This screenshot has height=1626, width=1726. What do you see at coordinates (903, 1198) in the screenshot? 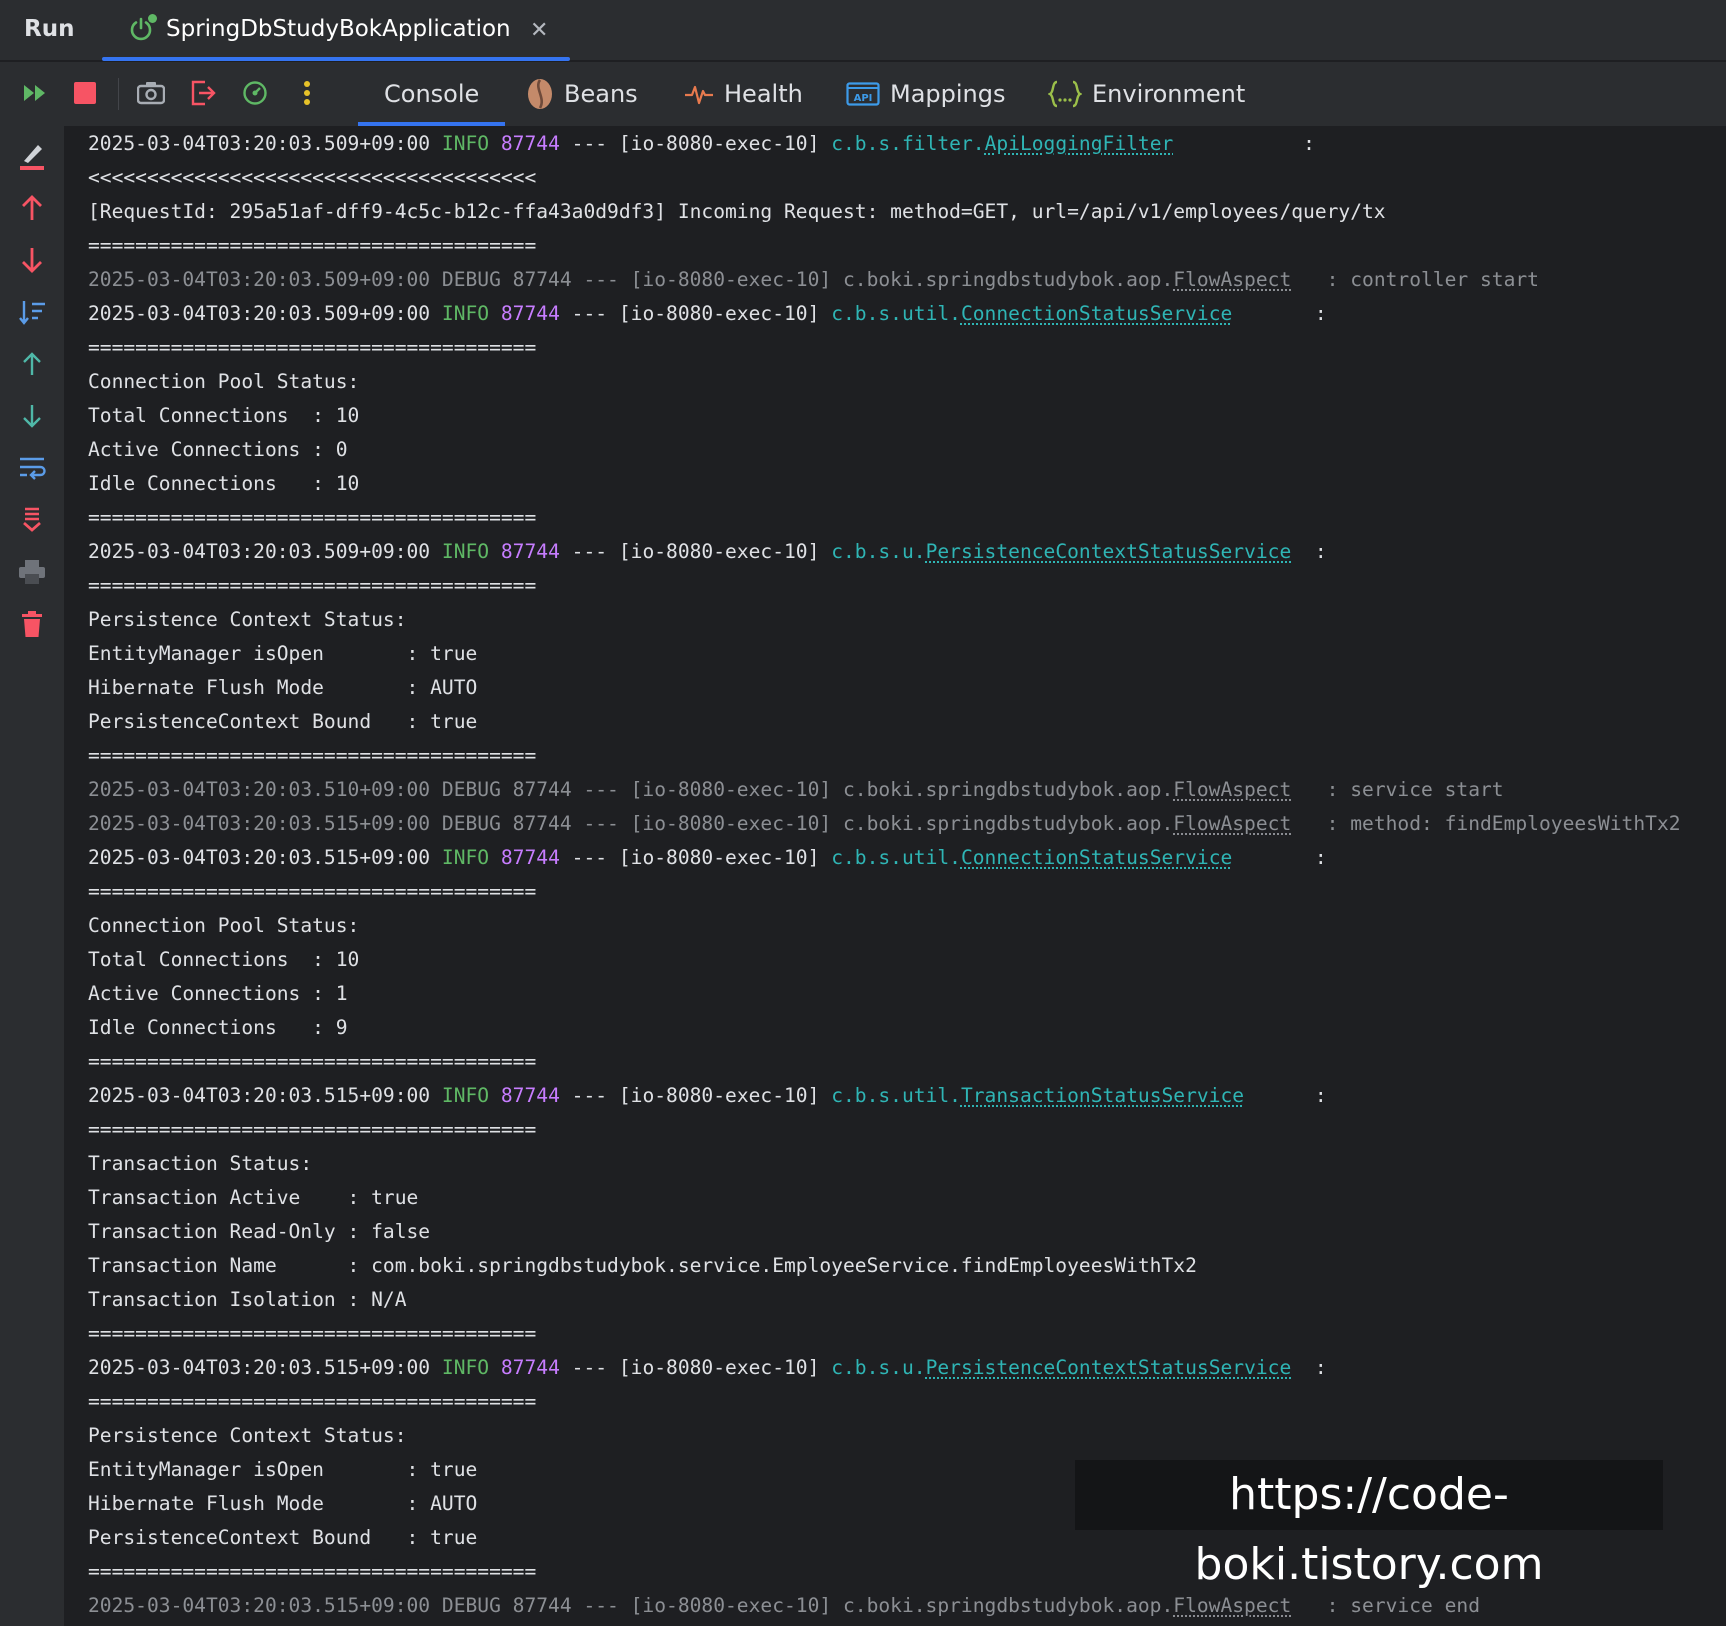
I see `console-line: Transaction Active : true` at bounding box center [903, 1198].